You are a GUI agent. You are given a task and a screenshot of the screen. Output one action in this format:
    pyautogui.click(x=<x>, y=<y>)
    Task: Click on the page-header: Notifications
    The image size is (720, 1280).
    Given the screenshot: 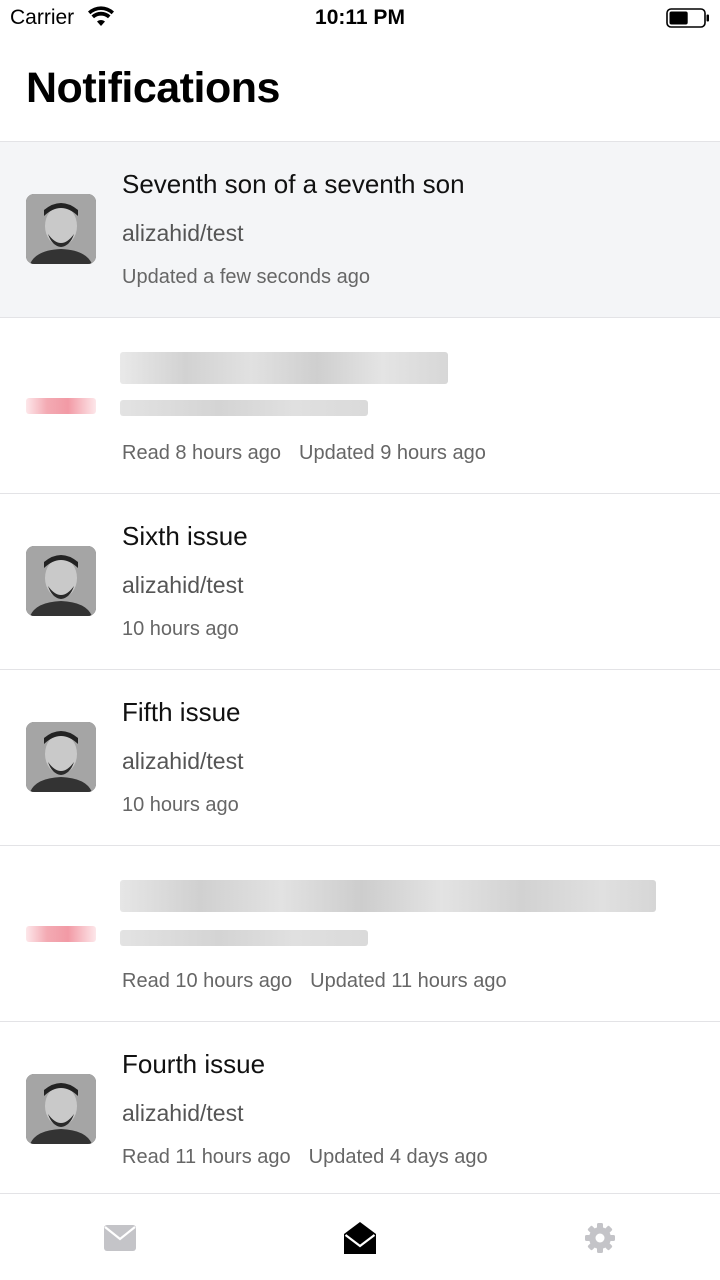 What is the action you would take?
    pyautogui.click(x=360, y=91)
    